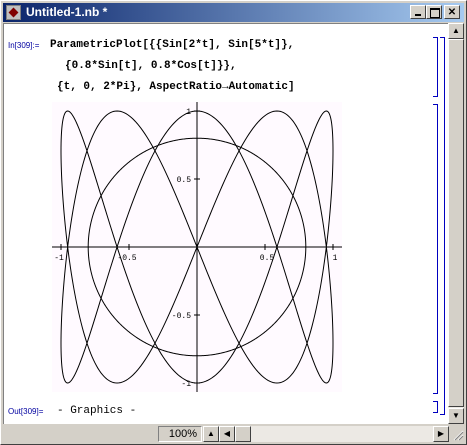 The image size is (467, 445). What do you see at coordinates (67, 12) in the screenshot?
I see `window-title: Untitled-1.nb *` at bounding box center [67, 12].